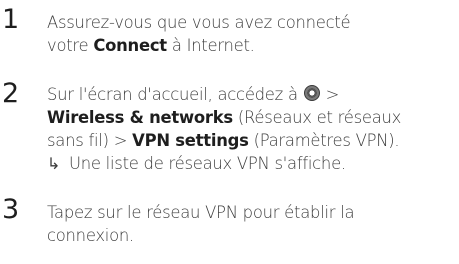 The height and width of the screenshot is (264, 459). What do you see at coordinates (324, 140) in the screenshot?
I see `text-fragment: (Paramètres VPN).` at bounding box center [324, 140].